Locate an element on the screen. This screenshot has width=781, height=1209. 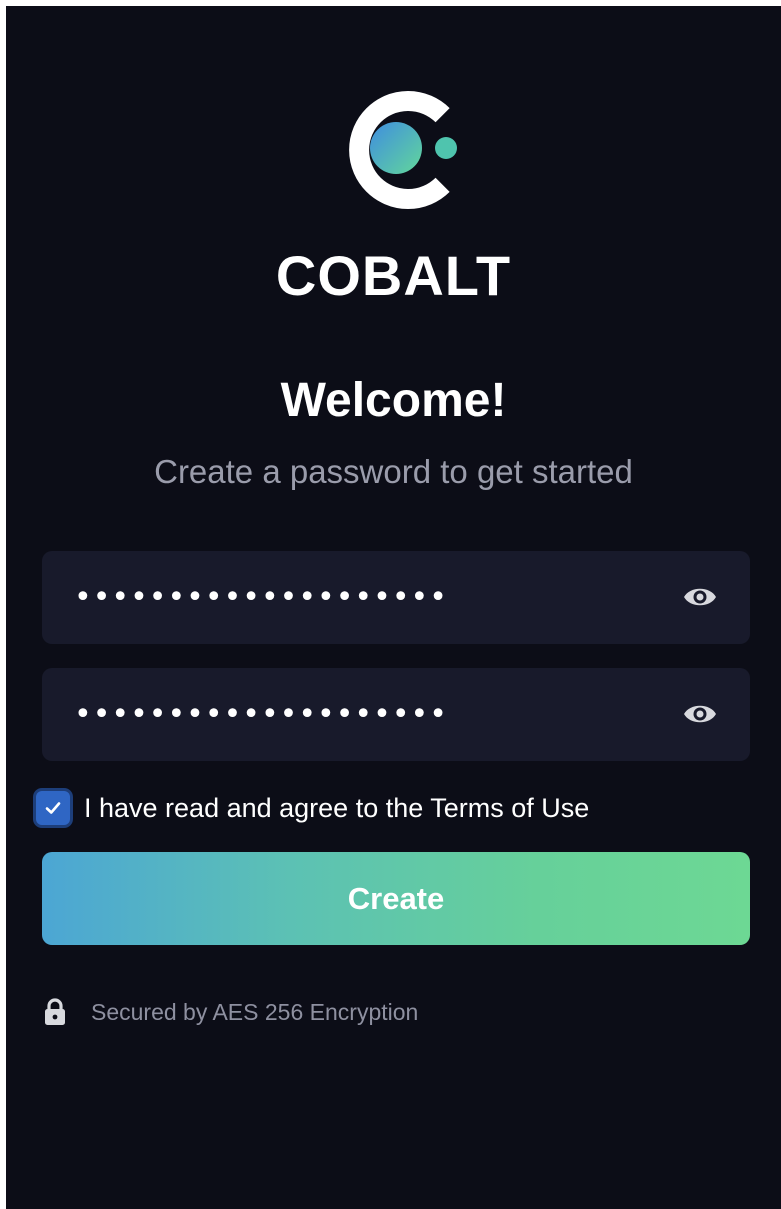
terms-checkbox is located at coordinates (53, 808).